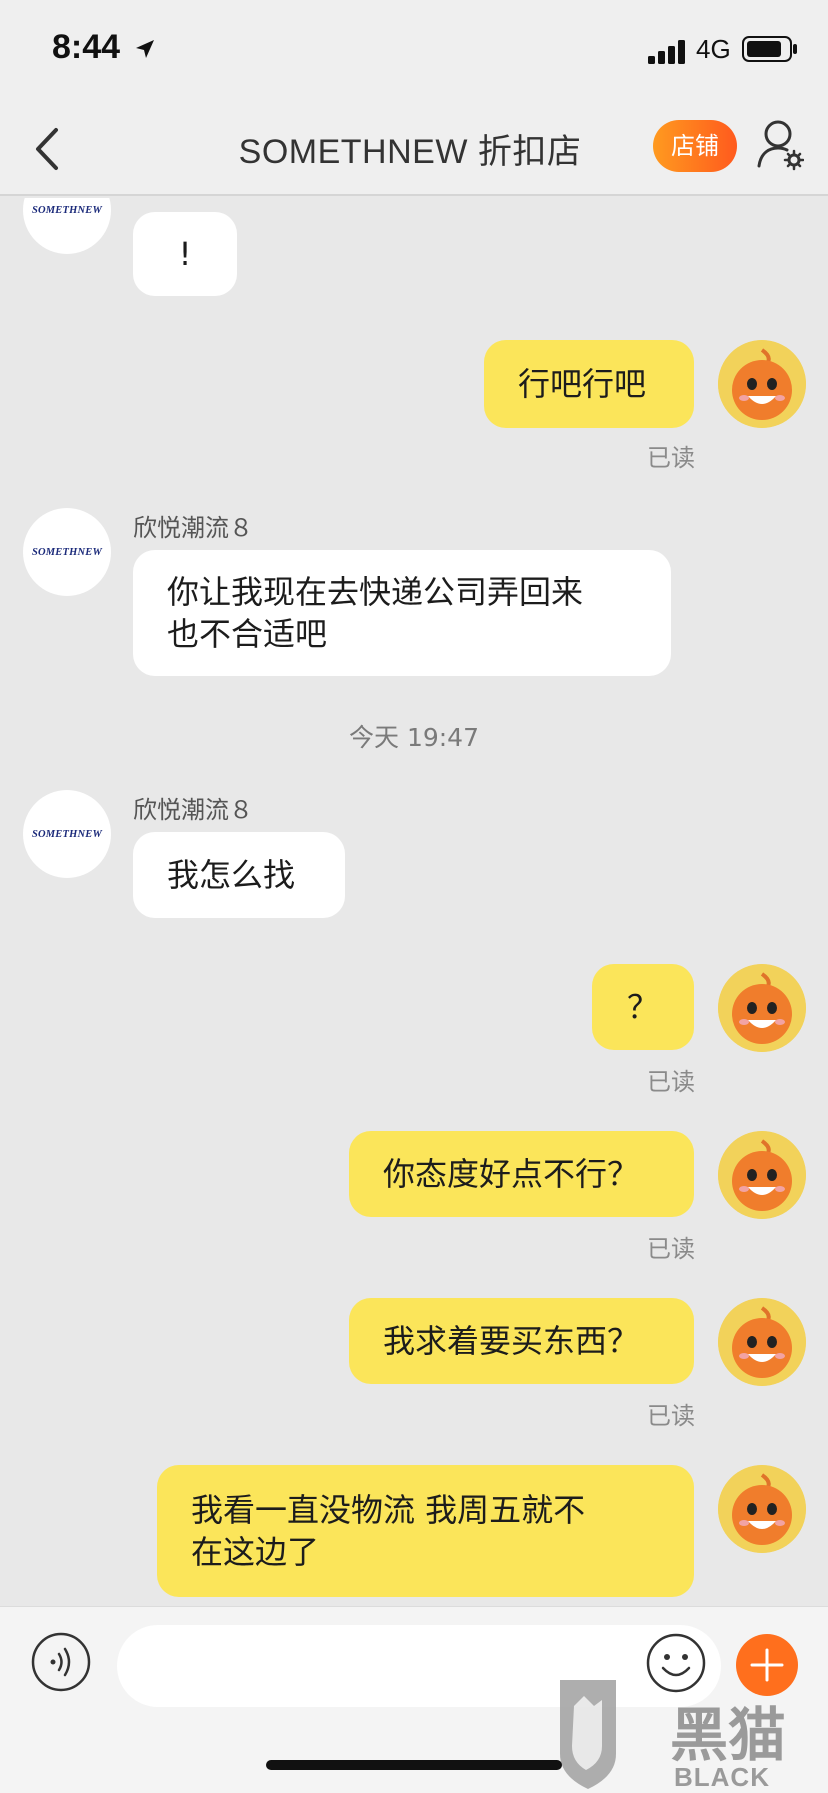 Image resolution: width=828 pixels, height=1793 pixels. What do you see at coordinates (388, 1531) in the screenshot?
I see `message-text: 我看一直没物流 我周五就不 在这边了` at bounding box center [388, 1531].